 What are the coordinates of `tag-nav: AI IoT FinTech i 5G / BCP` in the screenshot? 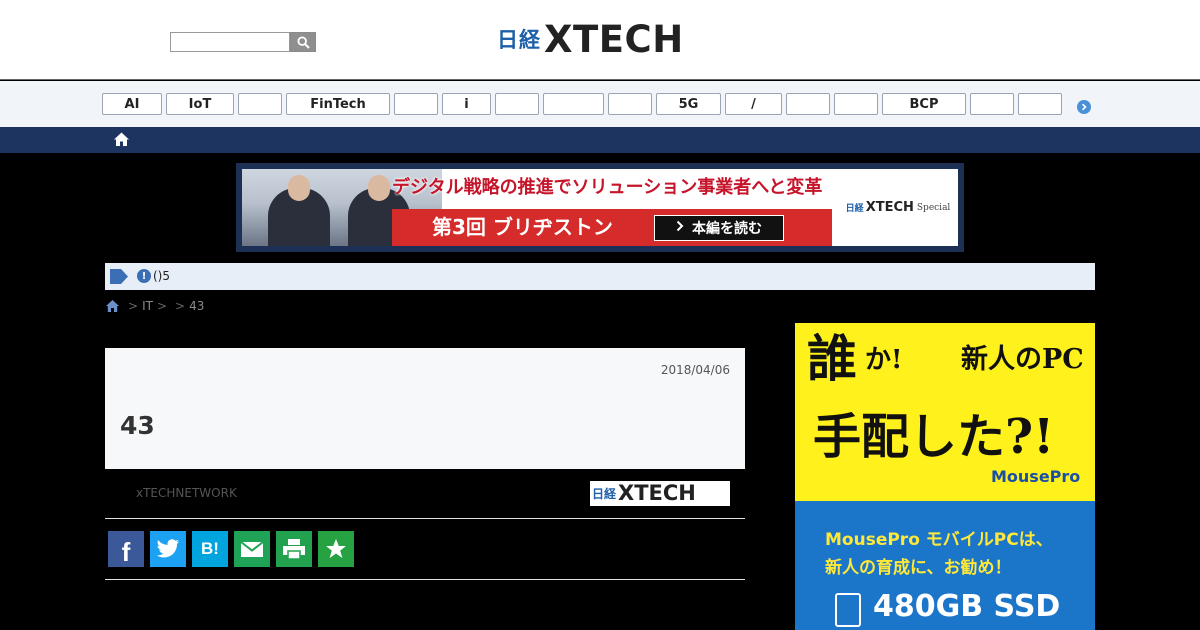 It's located at (600, 104).